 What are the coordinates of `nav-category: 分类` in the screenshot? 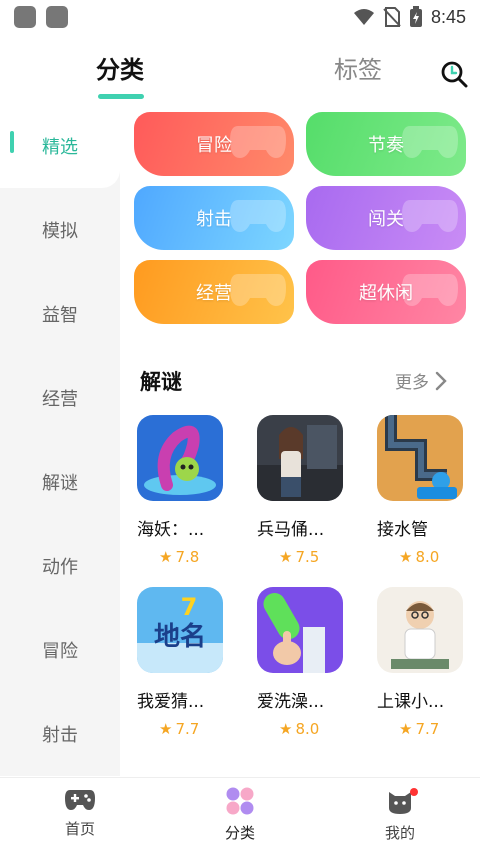 It's located at (240, 814).